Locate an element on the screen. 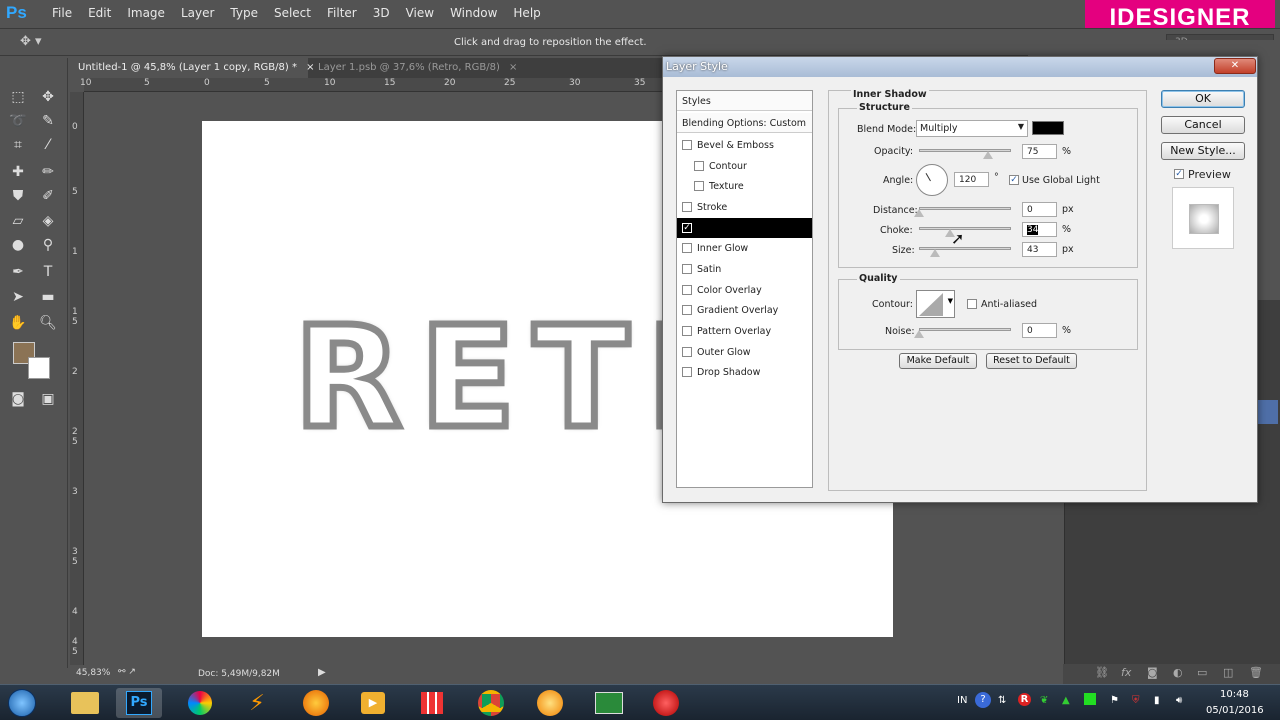 Image resolution: width=1280 pixels, height=720 pixels. tray-antivirus-icon: ⛨ is located at coordinates (1136, 700).